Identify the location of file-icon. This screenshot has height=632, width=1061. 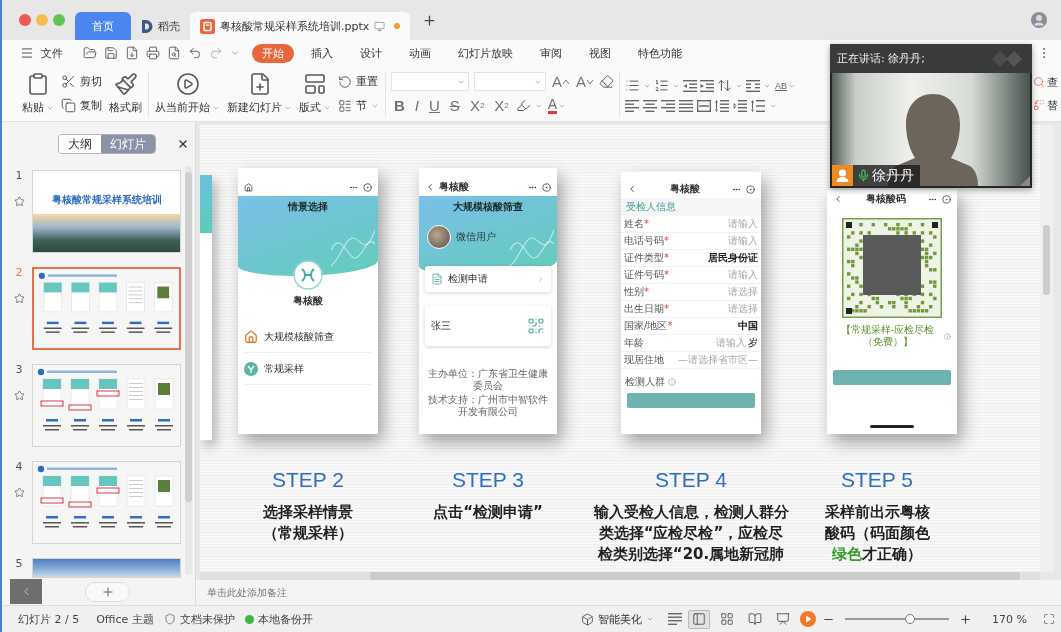
(207, 26).